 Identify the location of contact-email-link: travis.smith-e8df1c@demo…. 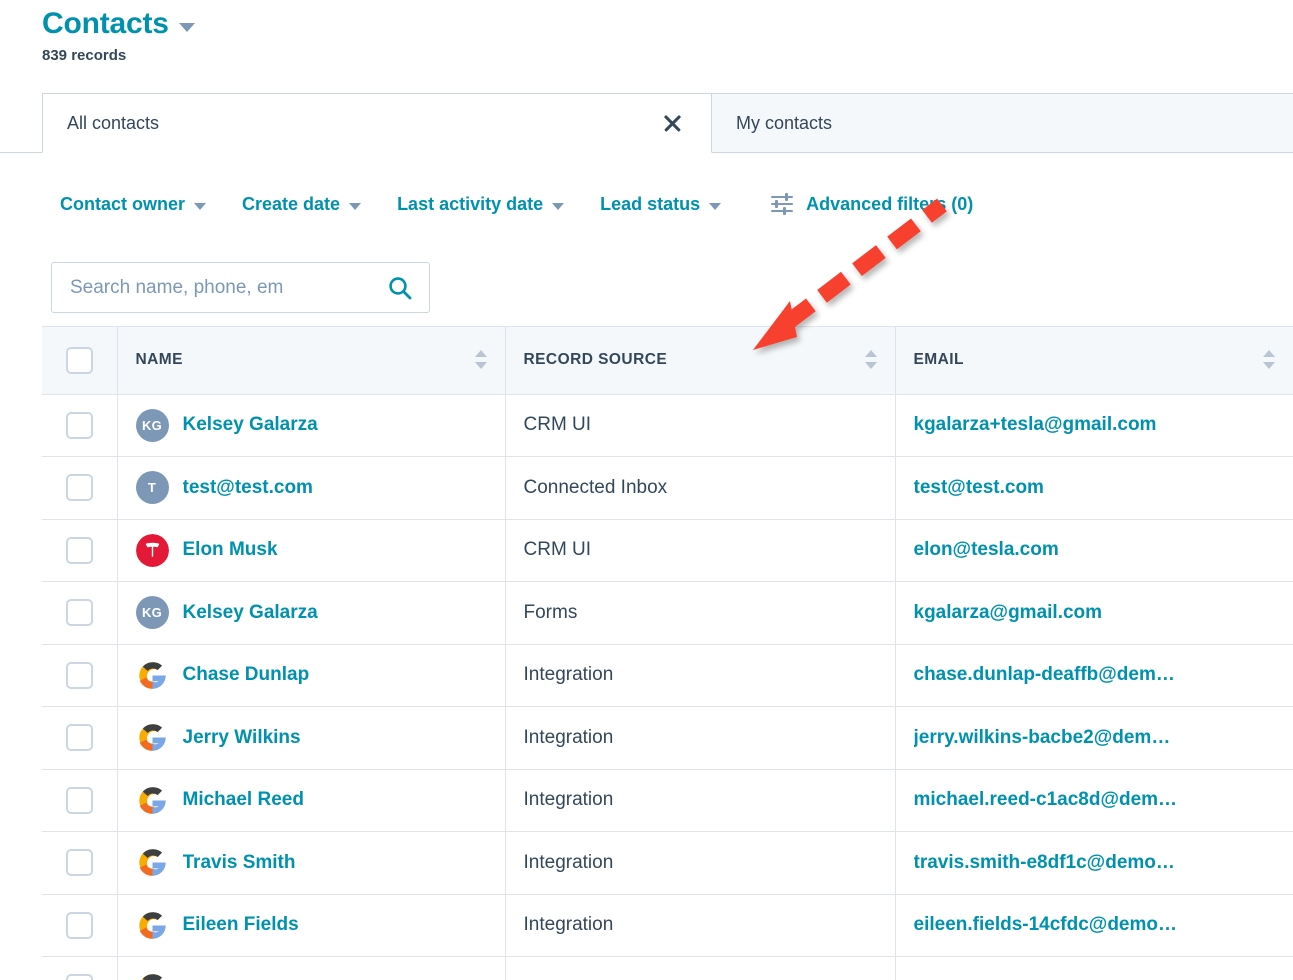
(1095, 863).